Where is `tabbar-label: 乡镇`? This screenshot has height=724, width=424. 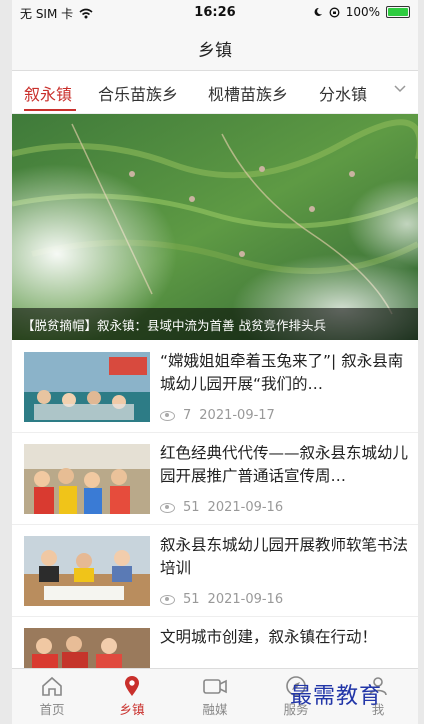
tabbar-label: 乡镇 is located at coordinates (132, 709).